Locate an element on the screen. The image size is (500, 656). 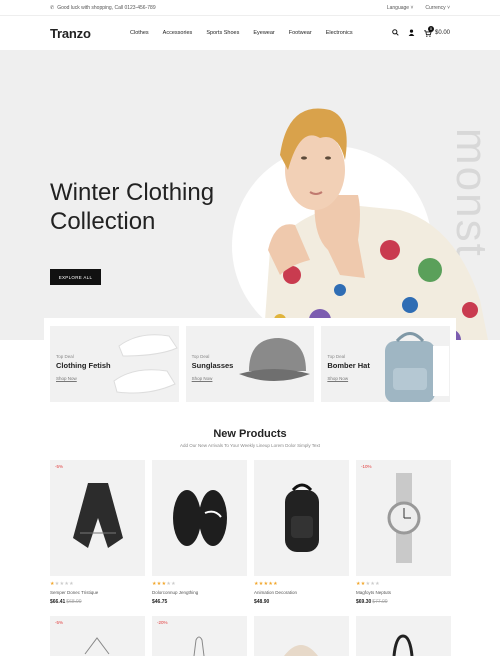
nav-accessories: Accessories is located at coordinates (178, 33).